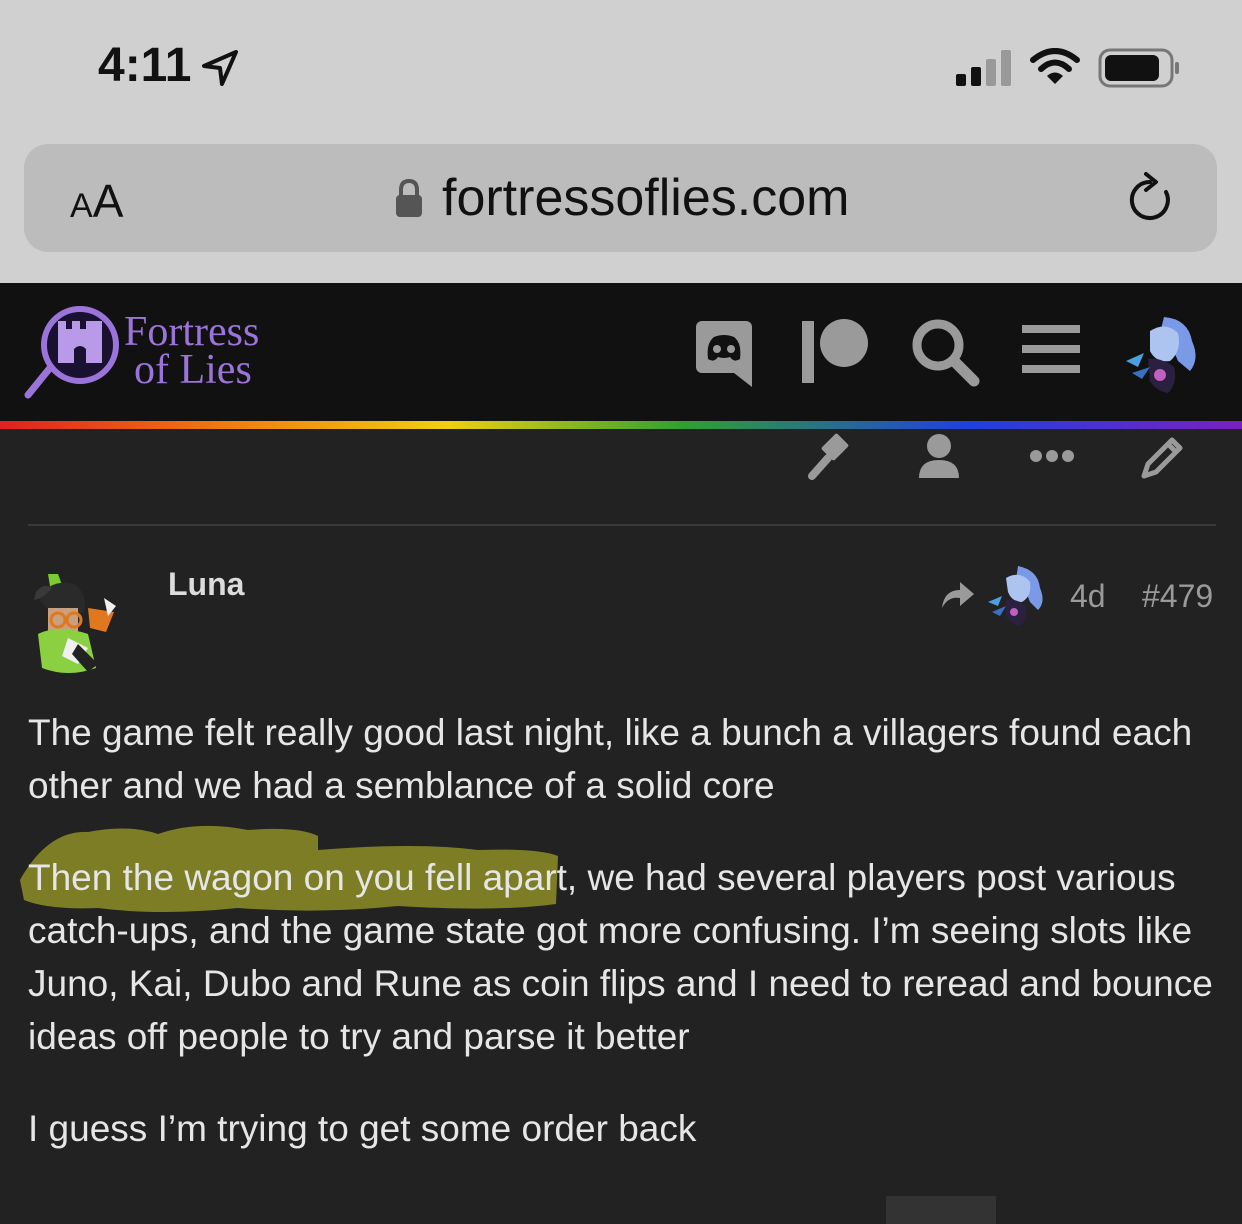  What do you see at coordinates (941, 1210) in the screenshot?
I see `post-action-button` at bounding box center [941, 1210].